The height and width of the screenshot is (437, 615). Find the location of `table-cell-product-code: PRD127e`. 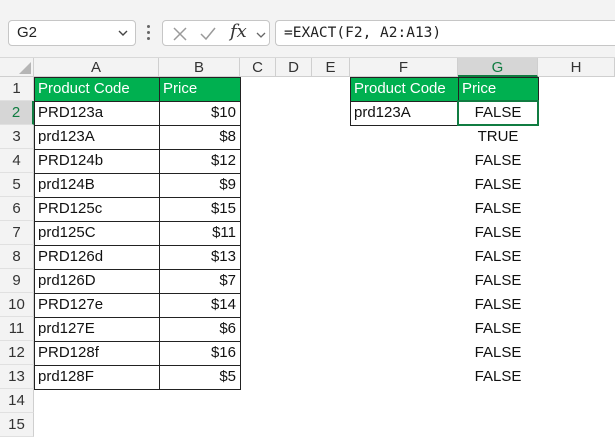

table-cell-product-code: PRD127e is located at coordinates (96, 305).